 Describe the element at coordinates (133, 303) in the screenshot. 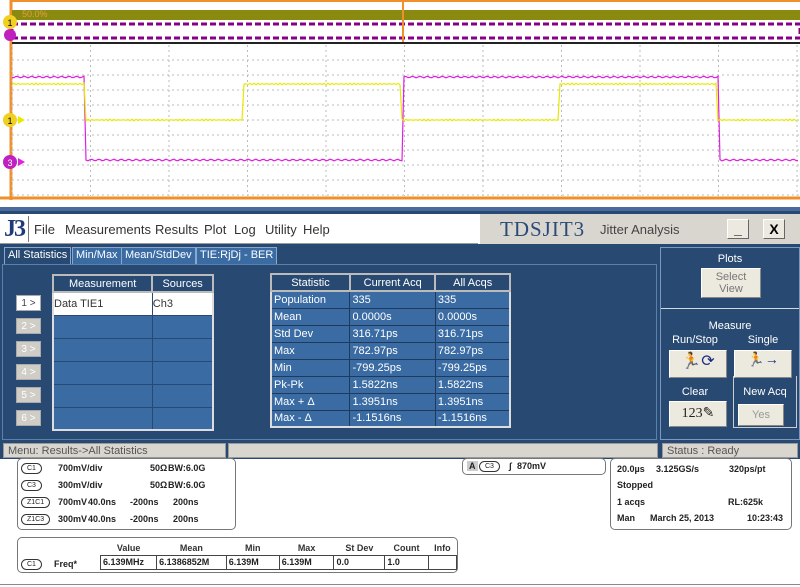

I see `measurement-row: Data TIE1 Ch3` at that location.